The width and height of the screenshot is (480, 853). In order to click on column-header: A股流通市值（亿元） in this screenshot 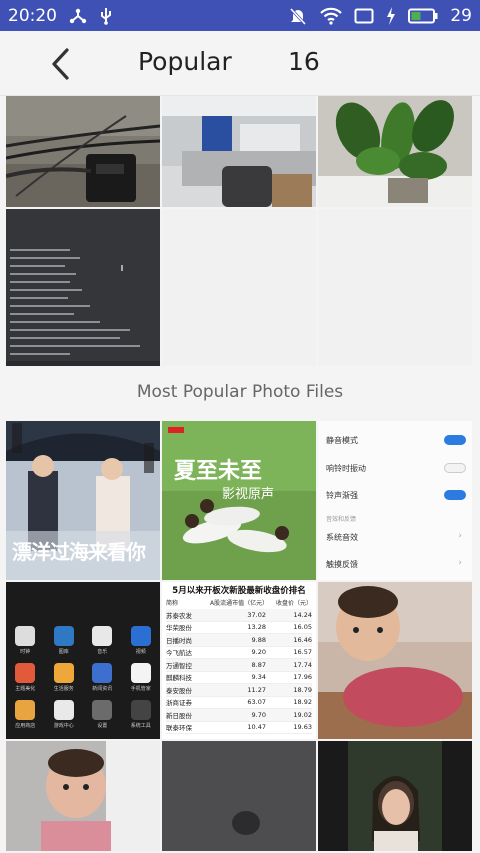, I will do `click(239, 603)`.